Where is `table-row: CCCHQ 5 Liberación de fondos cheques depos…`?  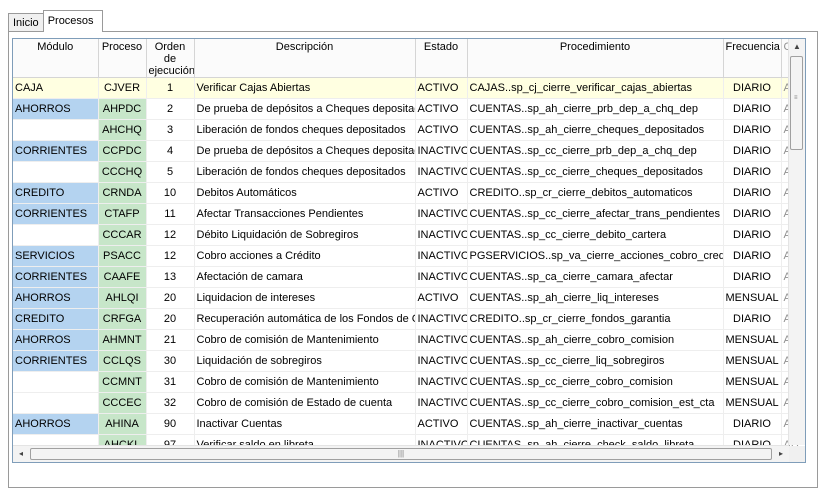
table-row: CCCHQ 5 Liberación de fondos cheques depos… is located at coordinates (409, 172).